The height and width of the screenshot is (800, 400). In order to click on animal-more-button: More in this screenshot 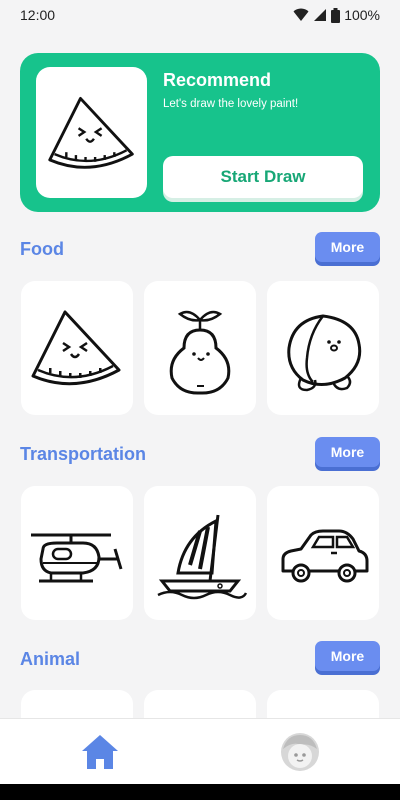, I will do `click(347, 656)`.